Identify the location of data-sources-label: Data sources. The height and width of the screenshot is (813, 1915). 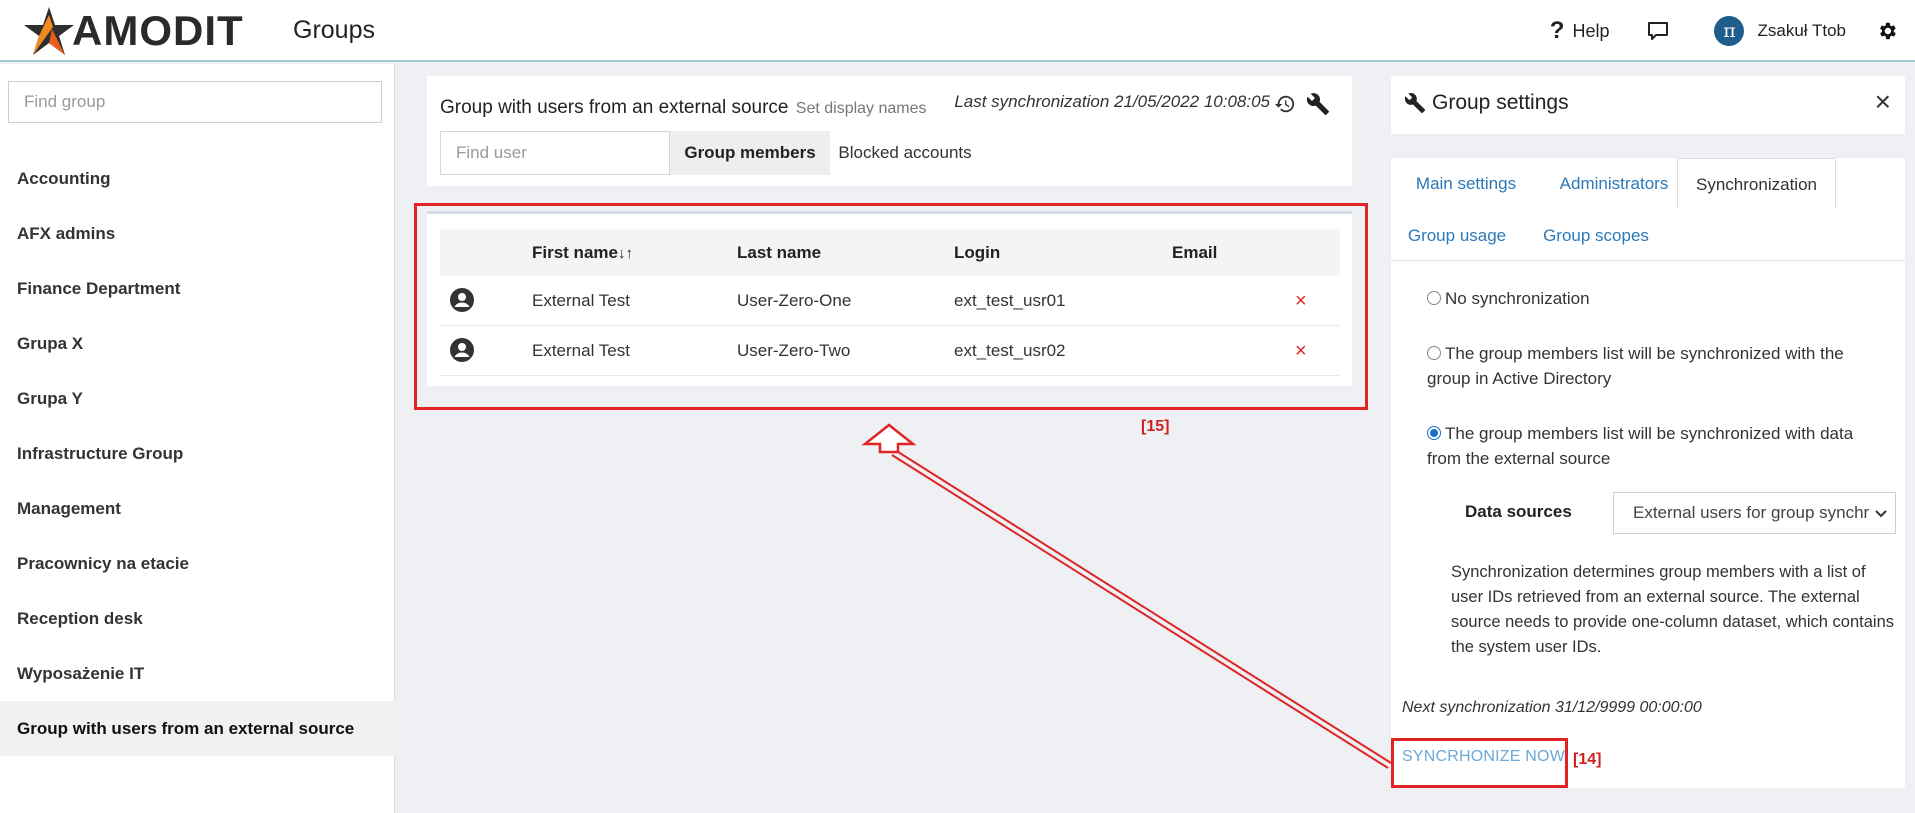
(1518, 511).